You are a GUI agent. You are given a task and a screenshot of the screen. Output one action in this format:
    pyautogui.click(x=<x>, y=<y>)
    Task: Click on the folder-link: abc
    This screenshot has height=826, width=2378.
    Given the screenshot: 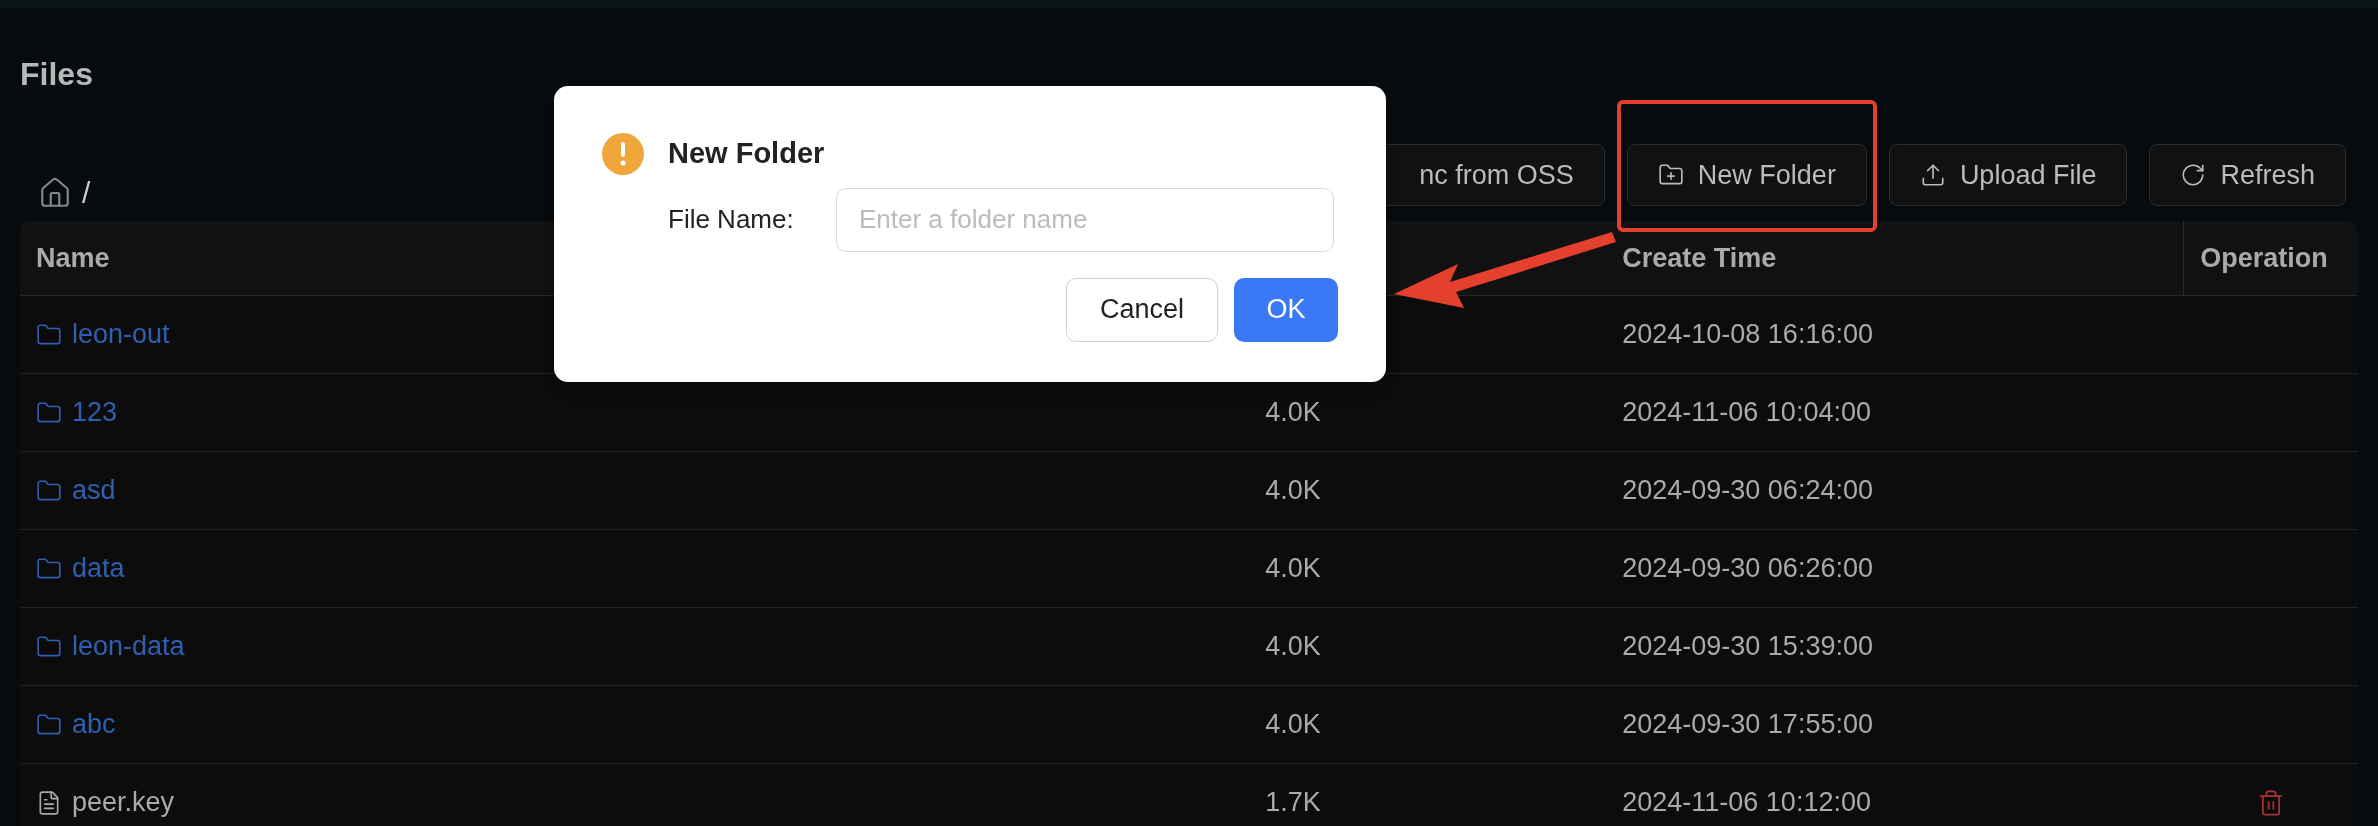 What is the action you would take?
    pyautogui.click(x=94, y=724)
    